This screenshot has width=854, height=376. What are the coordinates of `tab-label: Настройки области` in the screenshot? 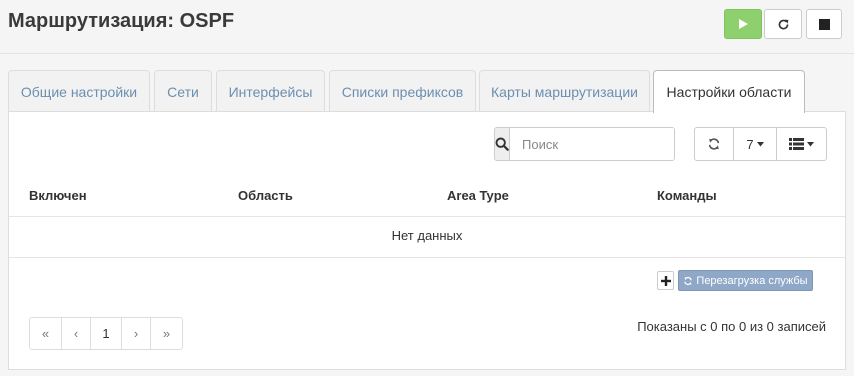 It's located at (729, 92).